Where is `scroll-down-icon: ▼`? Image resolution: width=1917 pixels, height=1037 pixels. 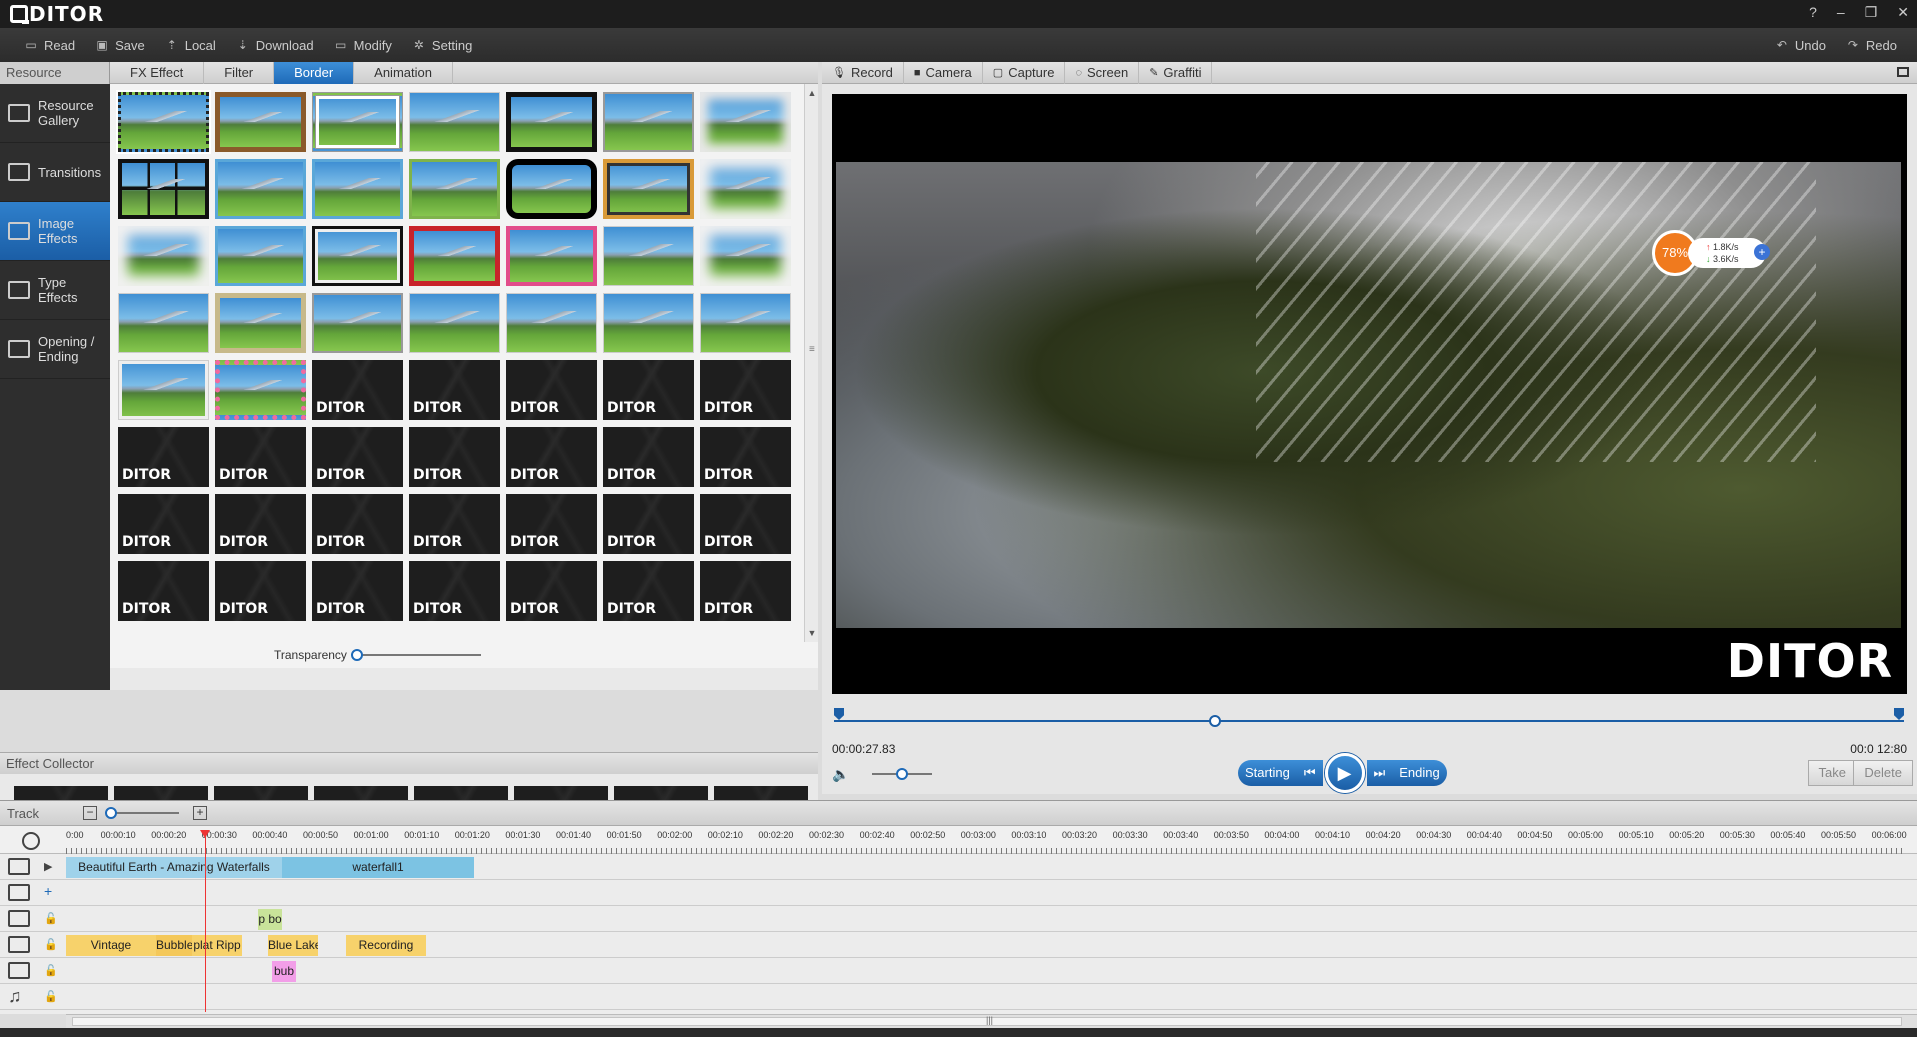 scroll-down-icon: ▼ is located at coordinates (812, 633).